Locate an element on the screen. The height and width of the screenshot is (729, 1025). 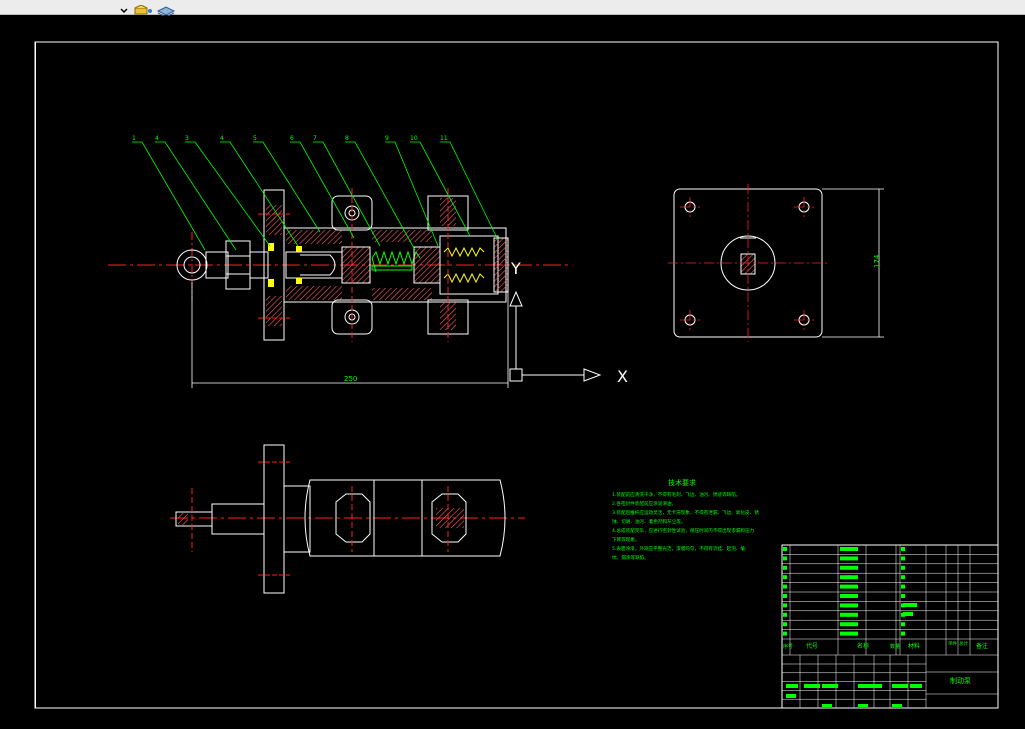
bom-header-remark: 备注 is located at coordinates (982, 646).